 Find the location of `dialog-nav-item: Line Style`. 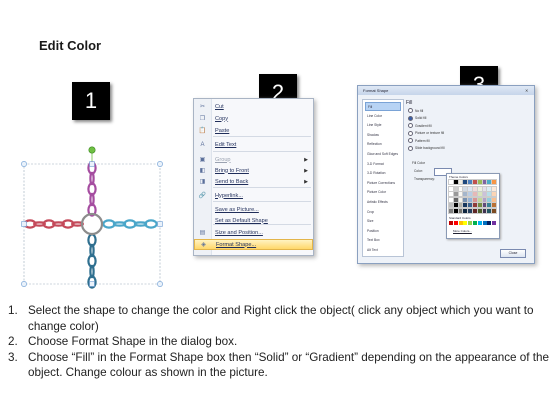

dialog-nav-item: Line Style is located at coordinates (383, 125).